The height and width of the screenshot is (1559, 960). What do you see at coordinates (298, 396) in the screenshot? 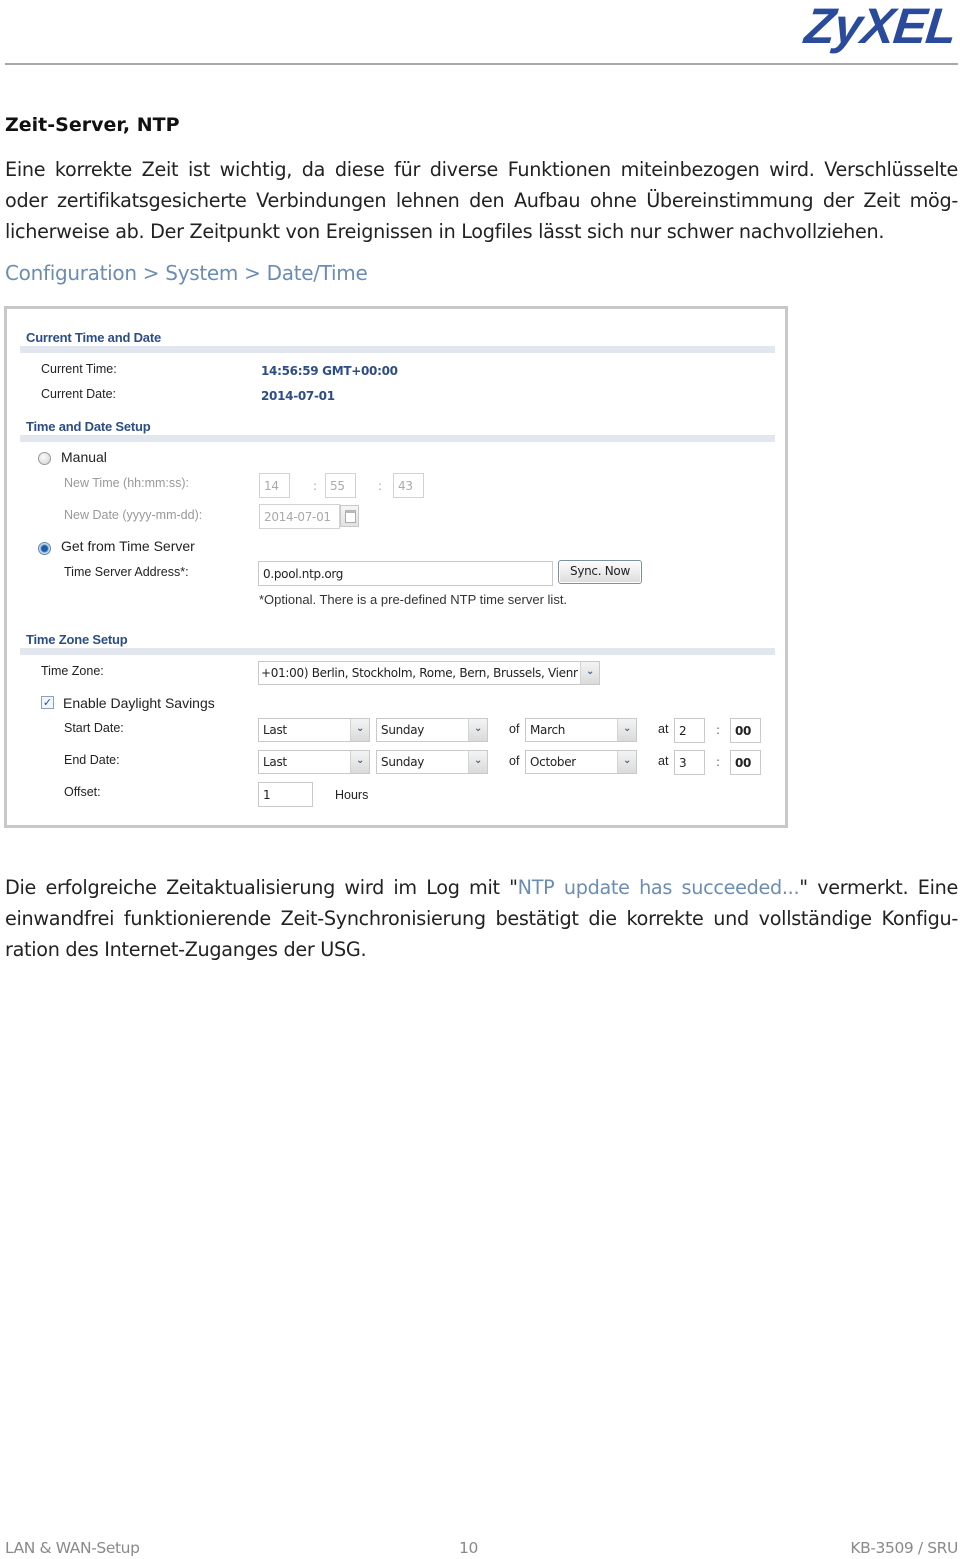
I see `current-date-value: 2014-07-01` at bounding box center [298, 396].